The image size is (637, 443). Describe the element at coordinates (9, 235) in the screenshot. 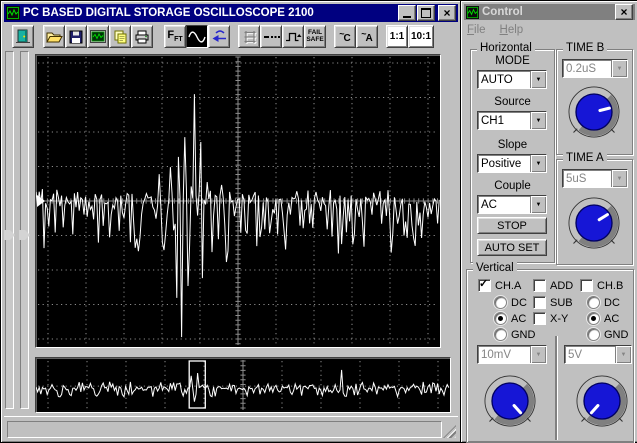

I see `ch-a-position-thumb` at that location.